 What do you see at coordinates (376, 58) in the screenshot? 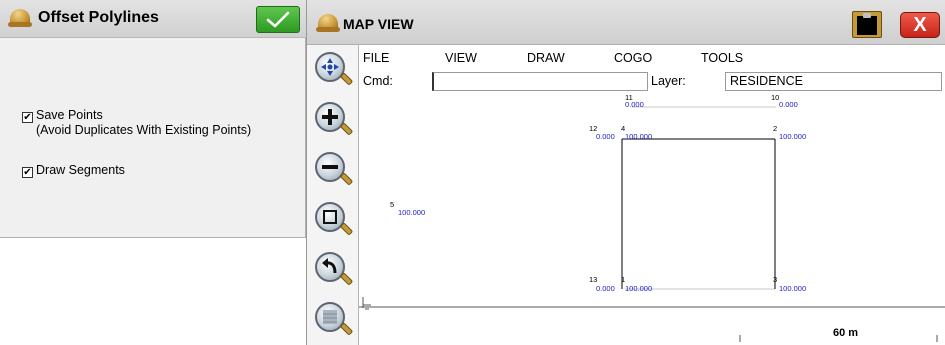
I see `menu-file: FILE` at bounding box center [376, 58].